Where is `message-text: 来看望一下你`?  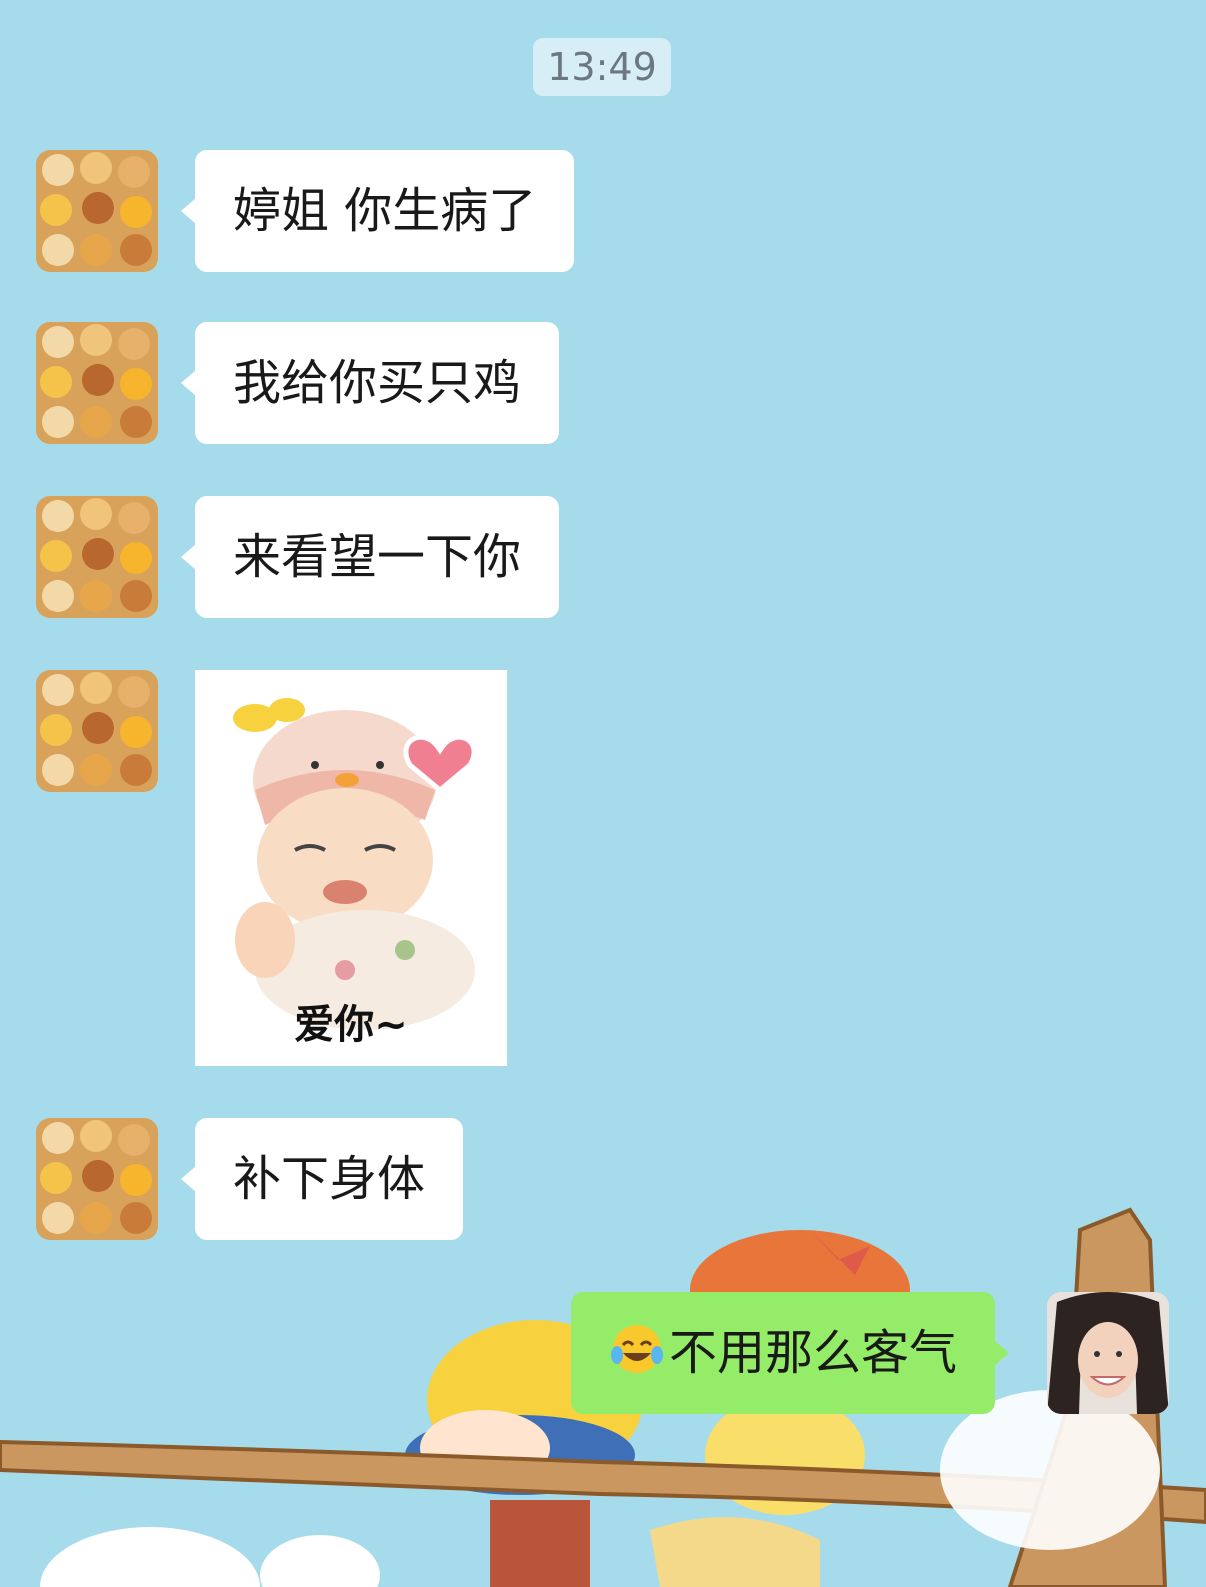 message-text: 来看望一下你 is located at coordinates (377, 557).